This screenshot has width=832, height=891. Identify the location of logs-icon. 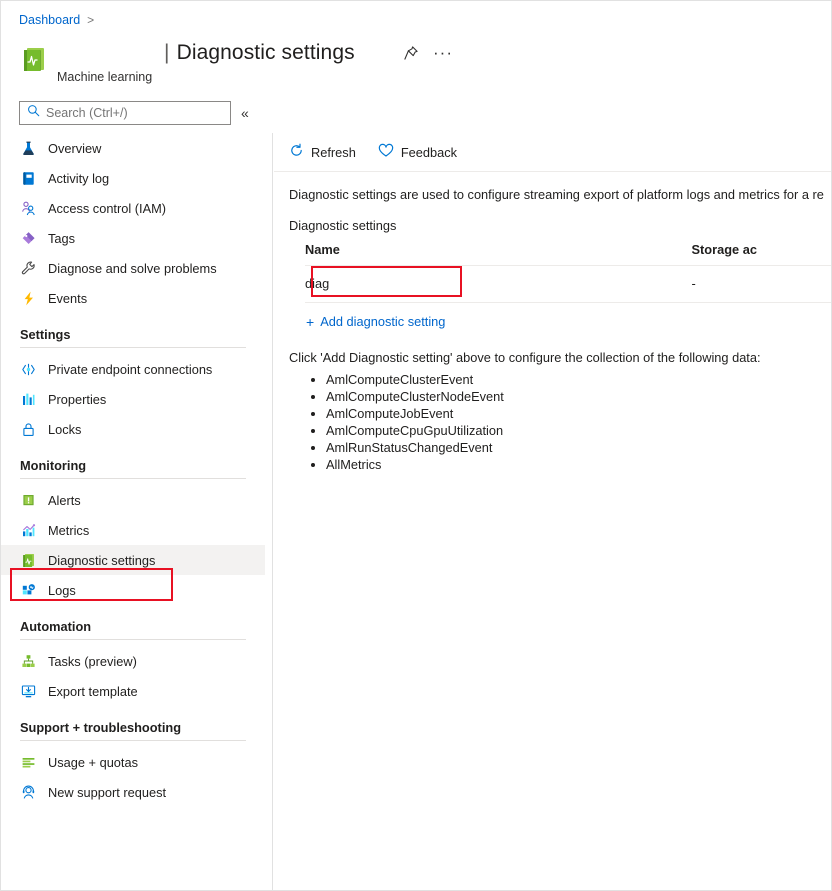
(28, 590).